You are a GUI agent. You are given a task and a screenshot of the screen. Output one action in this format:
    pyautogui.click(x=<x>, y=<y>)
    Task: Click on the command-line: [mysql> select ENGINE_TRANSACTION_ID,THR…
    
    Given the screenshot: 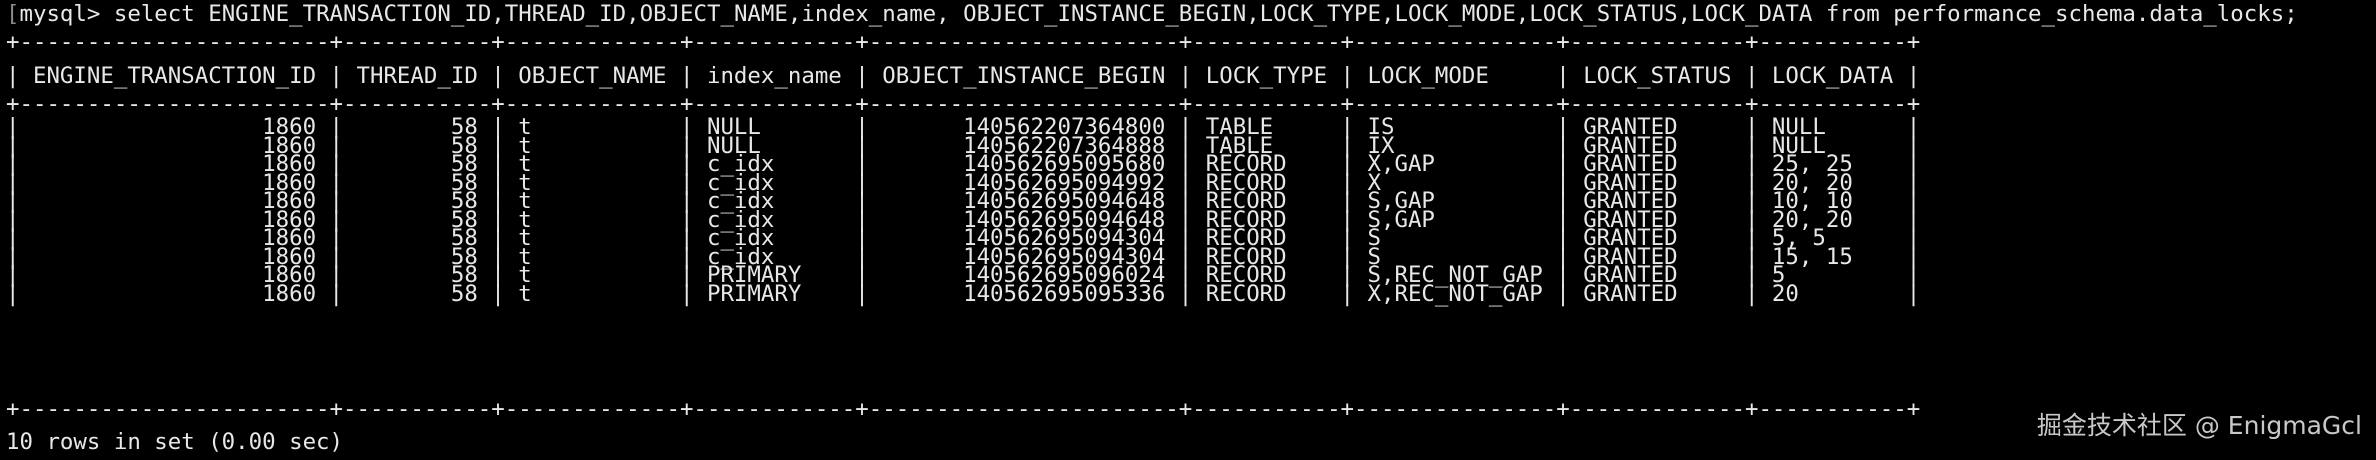 What is the action you would take?
    pyautogui.click(x=1152, y=14)
    